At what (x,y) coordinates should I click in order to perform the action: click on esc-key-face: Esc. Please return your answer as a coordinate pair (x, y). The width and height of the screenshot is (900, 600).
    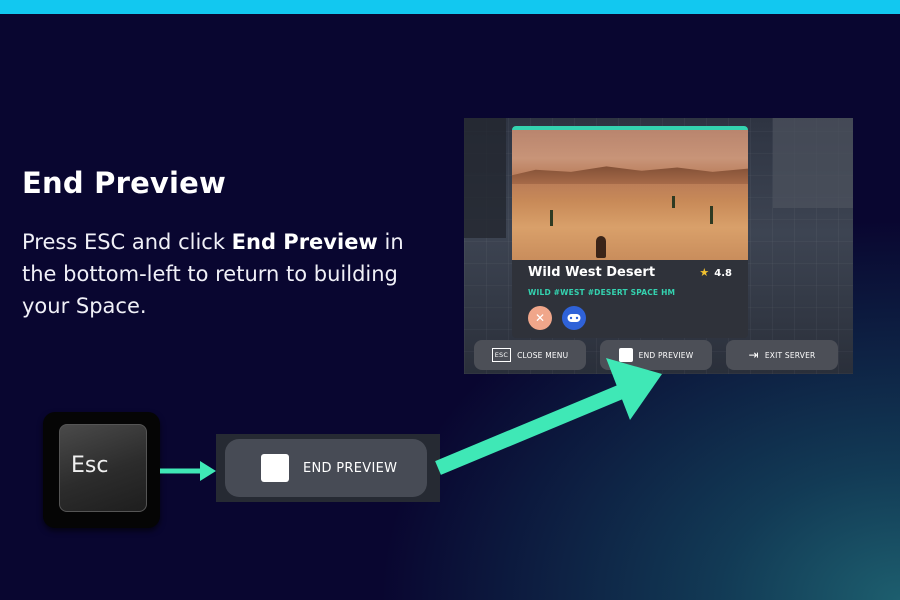
    Looking at the image, I should click on (103, 468).